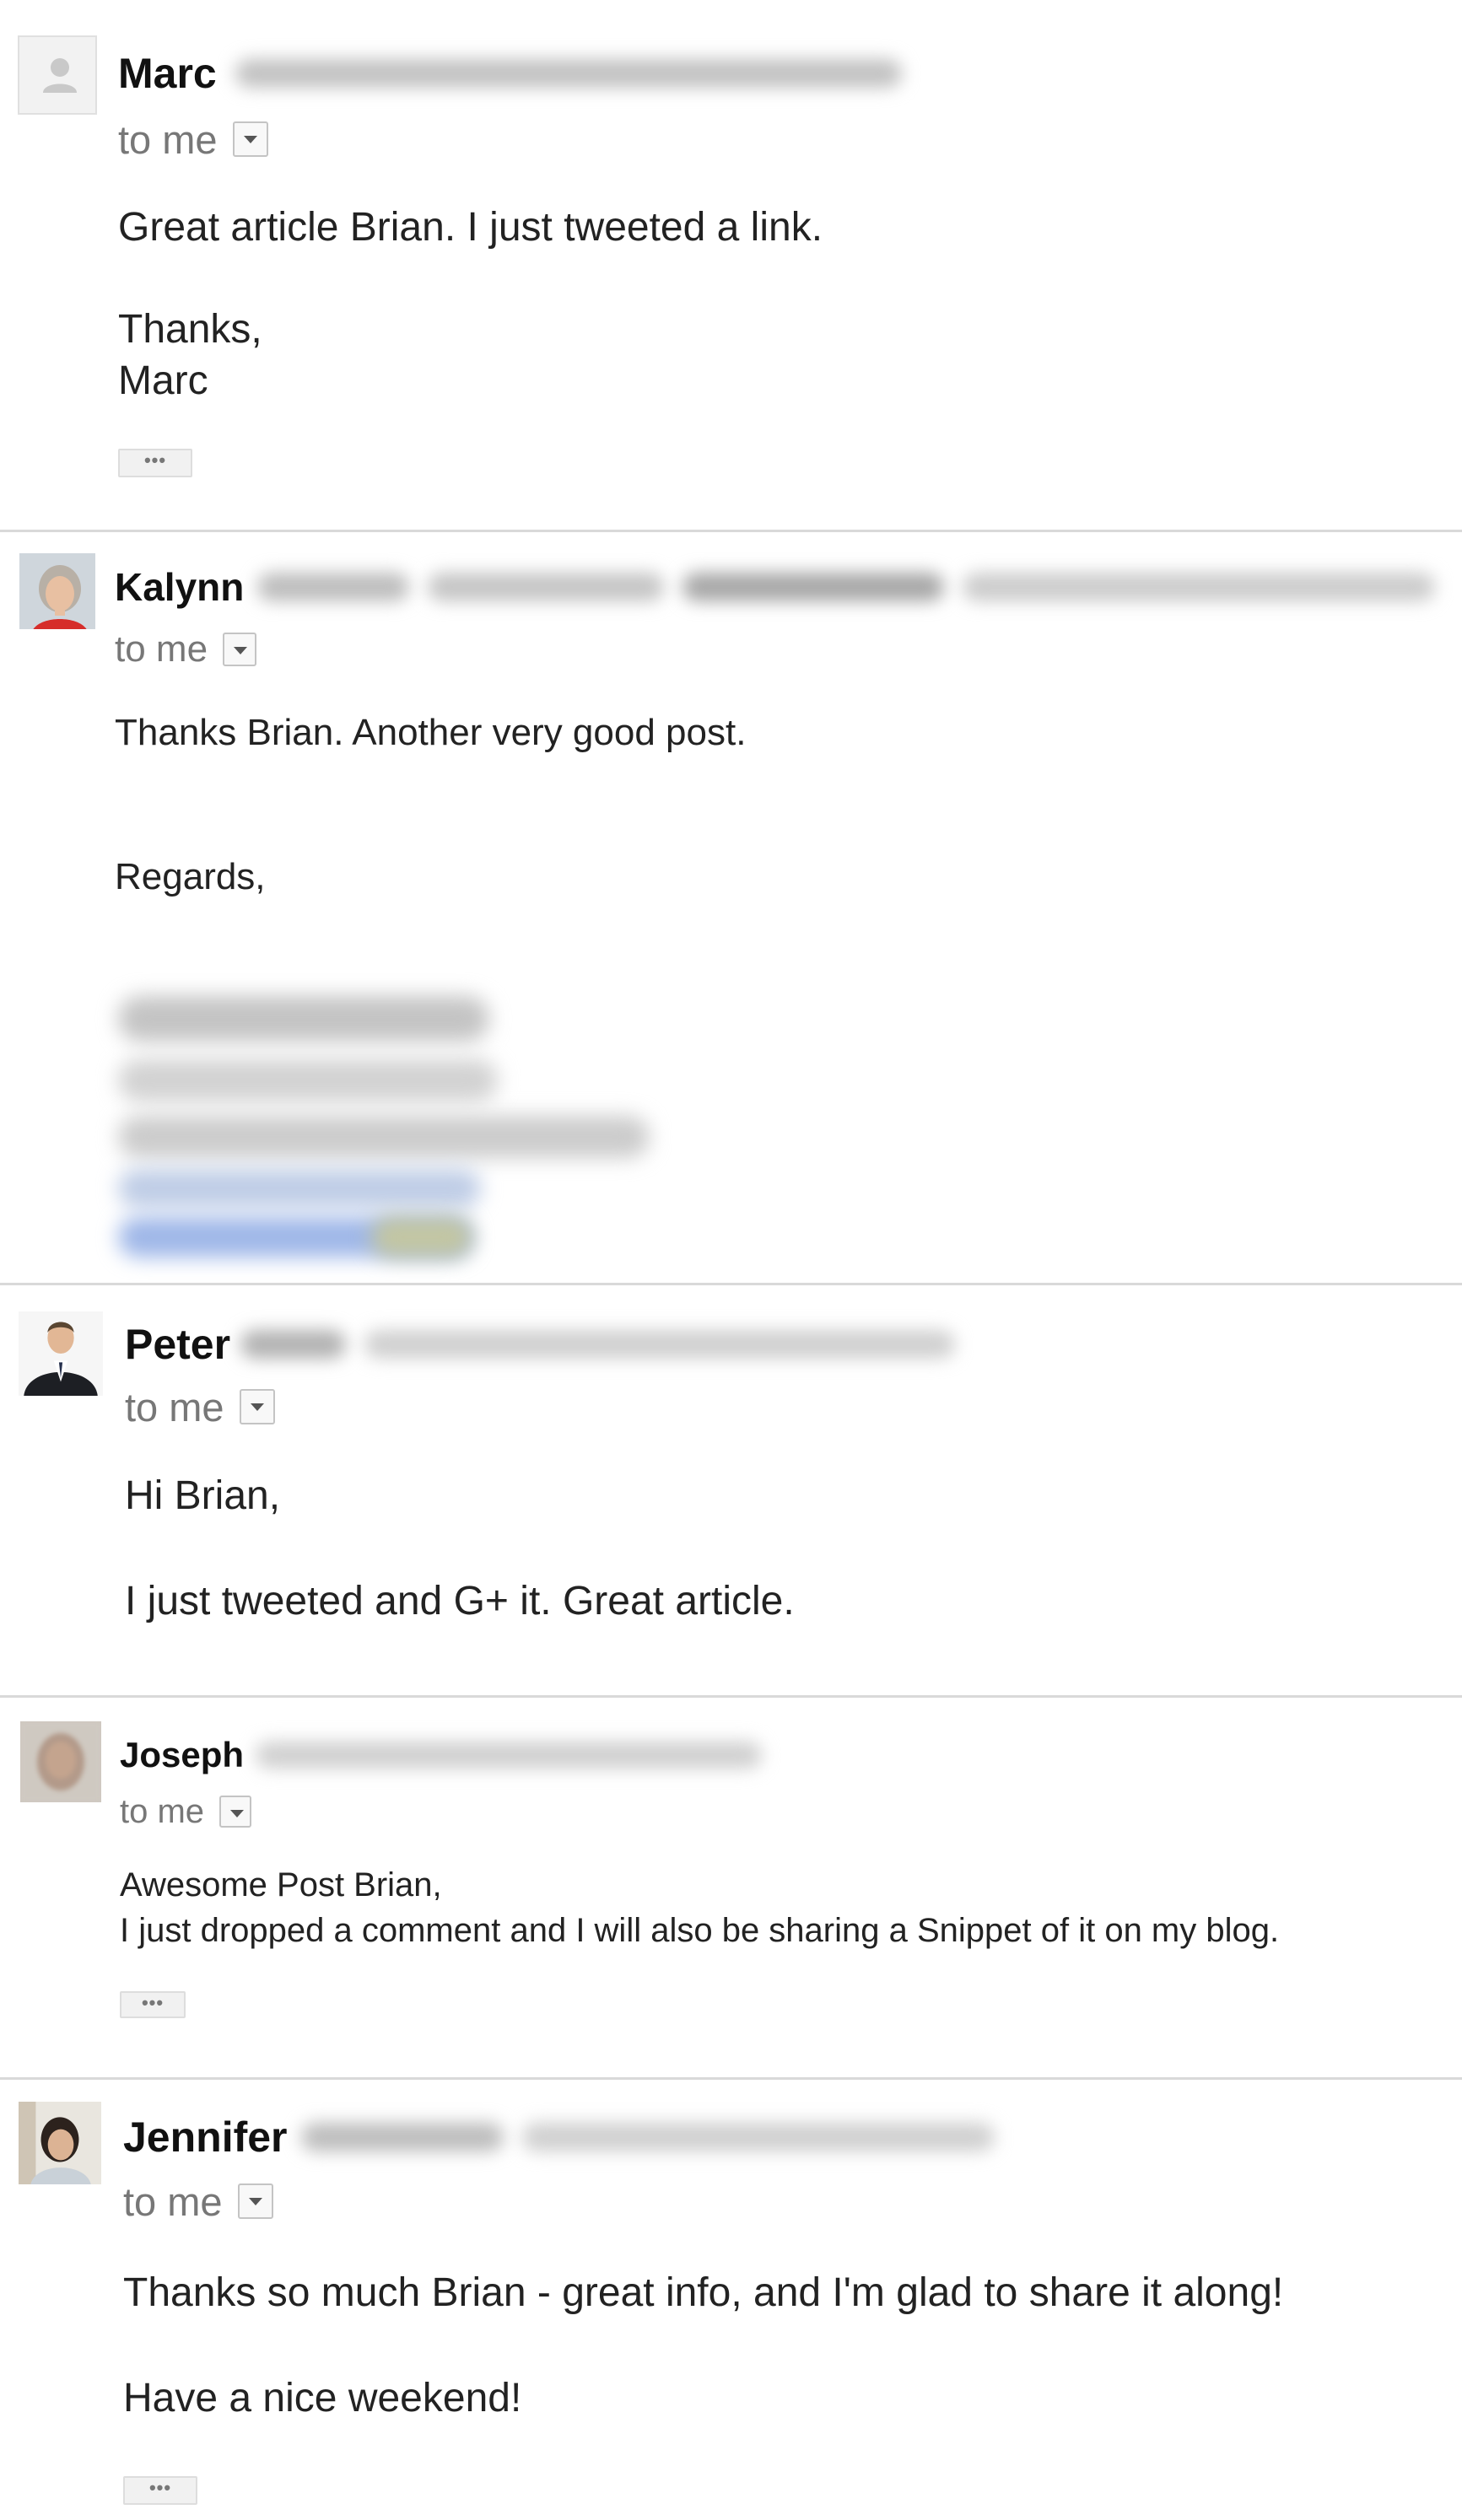 This screenshot has width=1462, height=2520. What do you see at coordinates (163, 380) in the screenshot?
I see `message-body-line: Marc` at bounding box center [163, 380].